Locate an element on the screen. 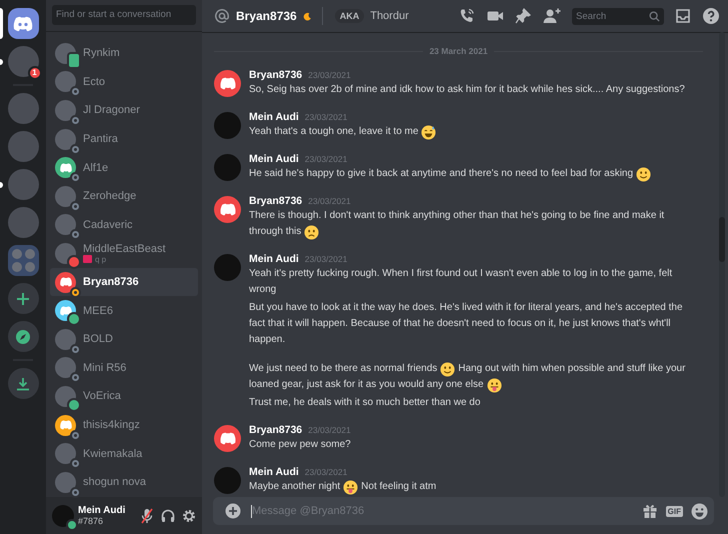 Image resolution: width=728 pixels, height=534 pixels. help-icon is located at coordinates (711, 16).